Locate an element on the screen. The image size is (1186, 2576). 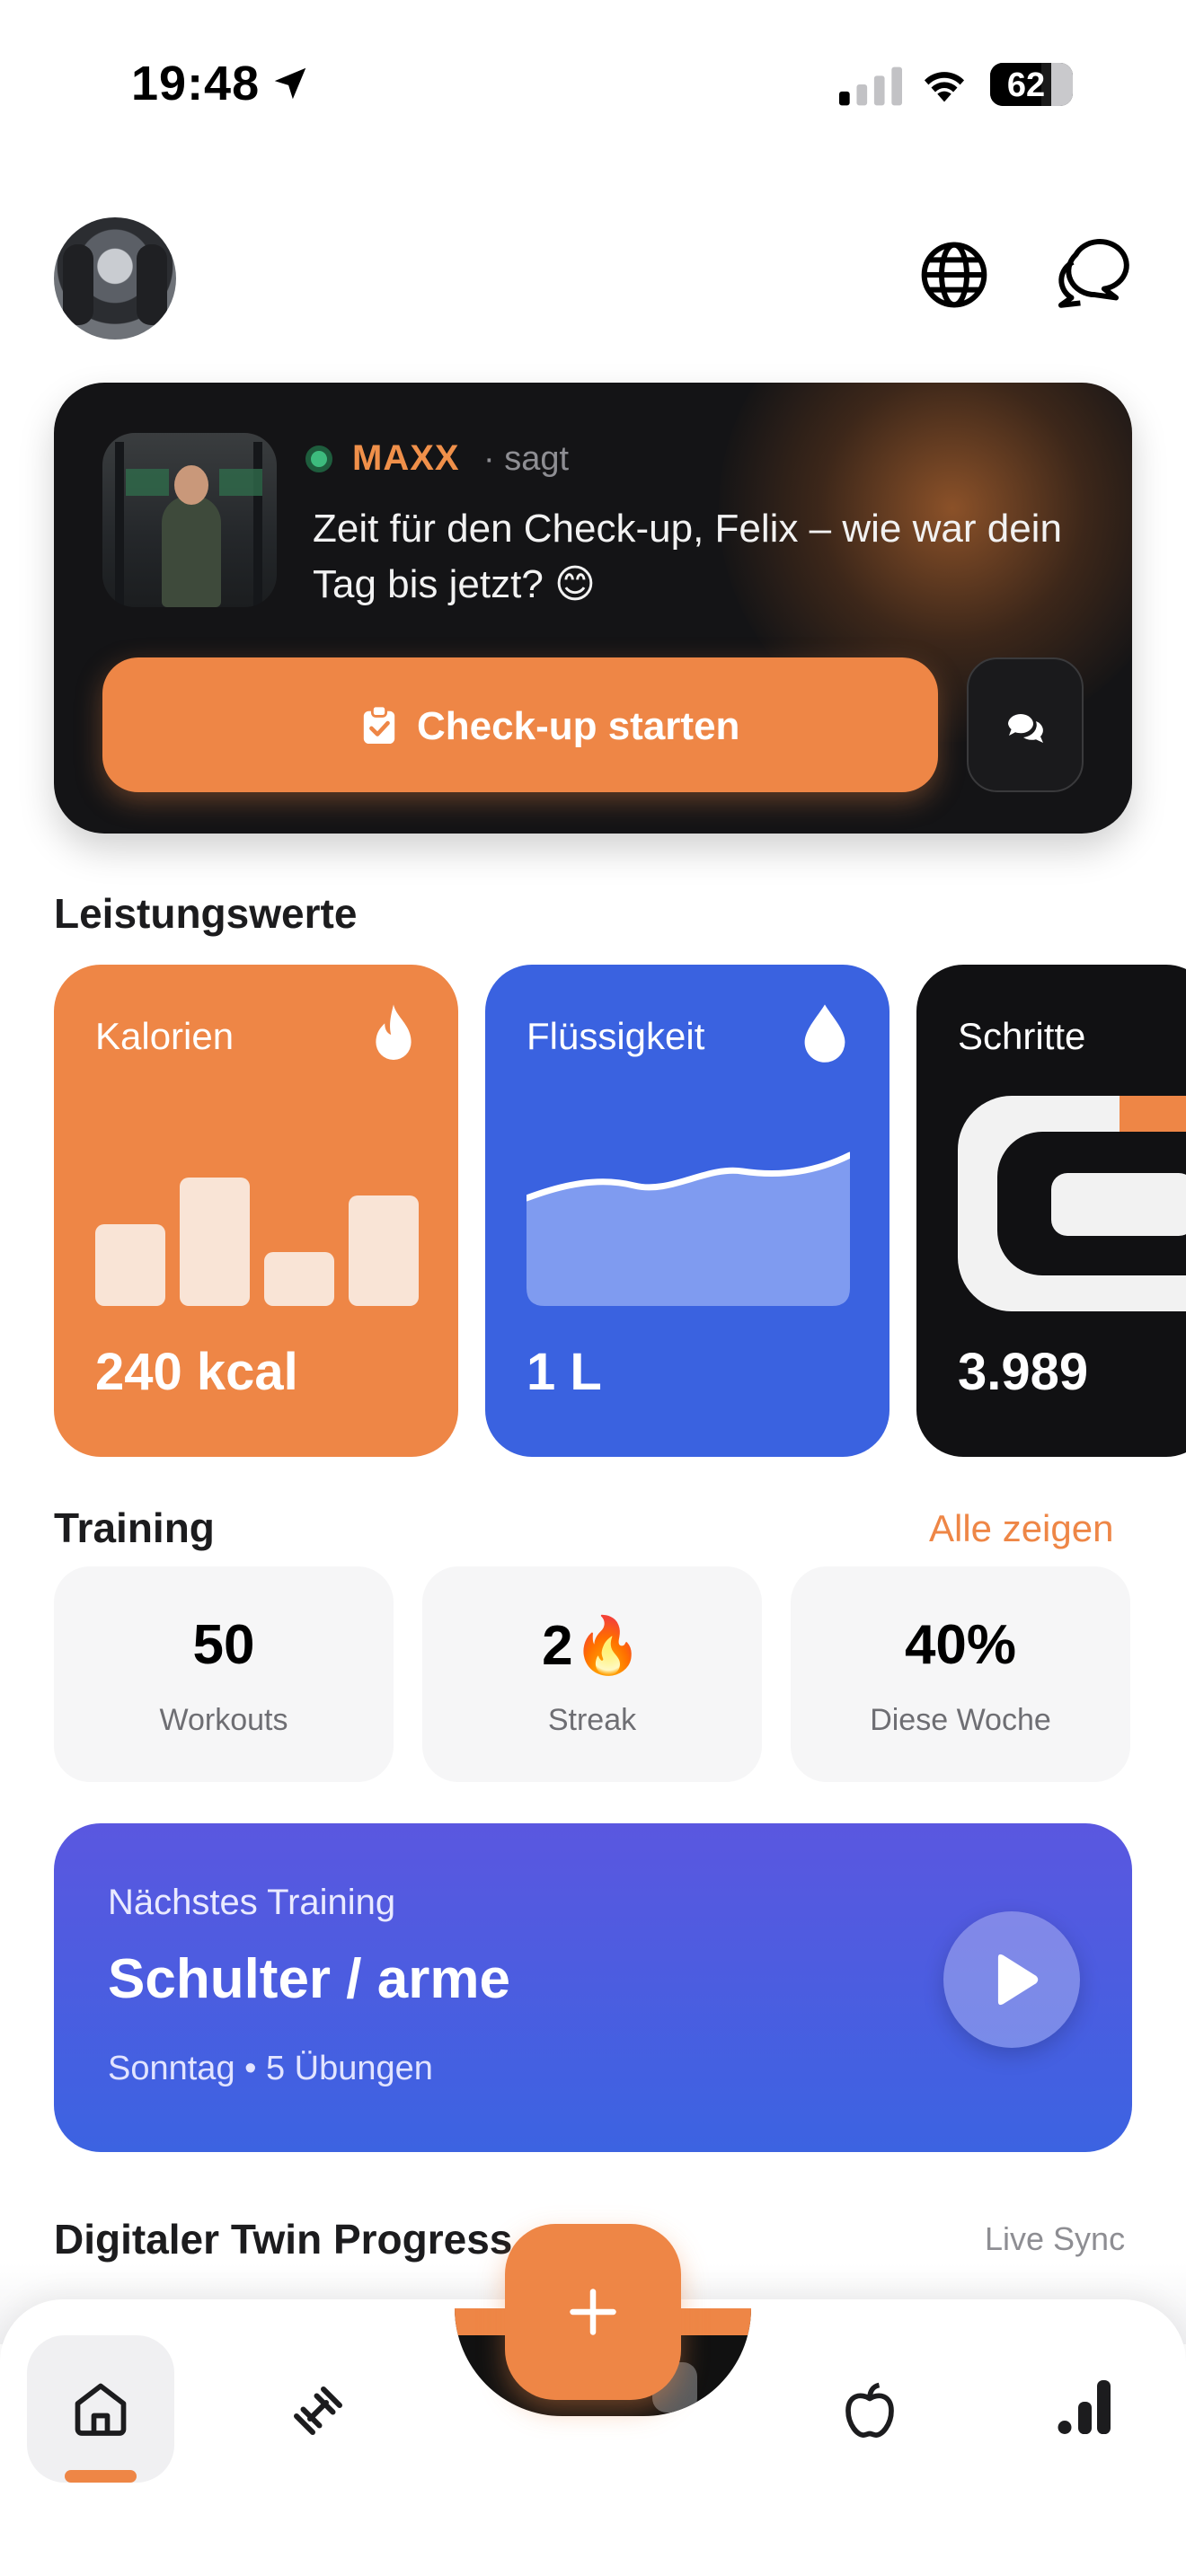
tab-home is located at coordinates (100, 2409).